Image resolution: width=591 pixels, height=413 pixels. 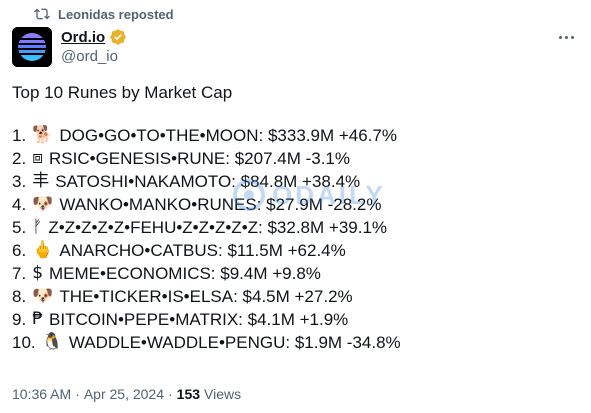 What do you see at coordinates (185, 273) in the screenshot?
I see `rune-entry: MEME•ECONOMICS: $9.4M +9.8%` at bounding box center [185, 273].